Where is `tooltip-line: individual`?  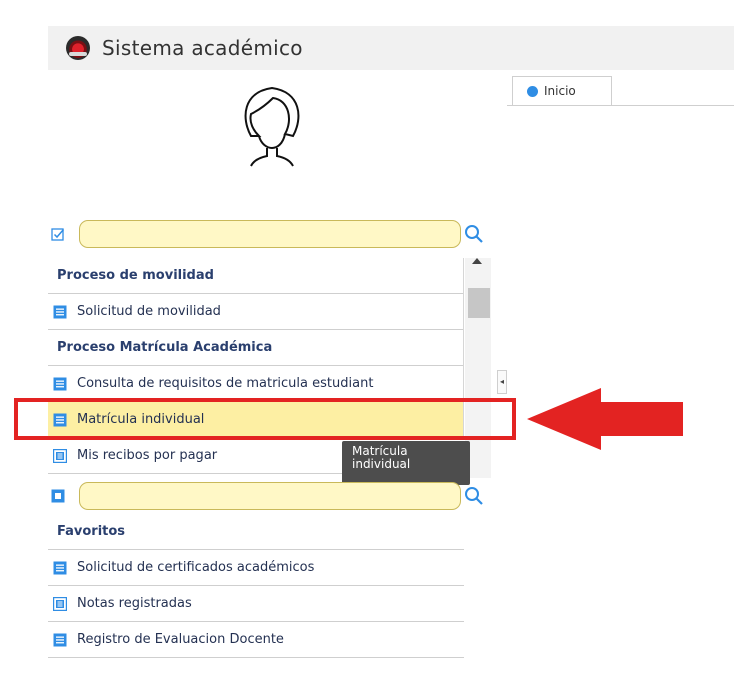
tooltip-line: individual is located at coordinates (381, 464).